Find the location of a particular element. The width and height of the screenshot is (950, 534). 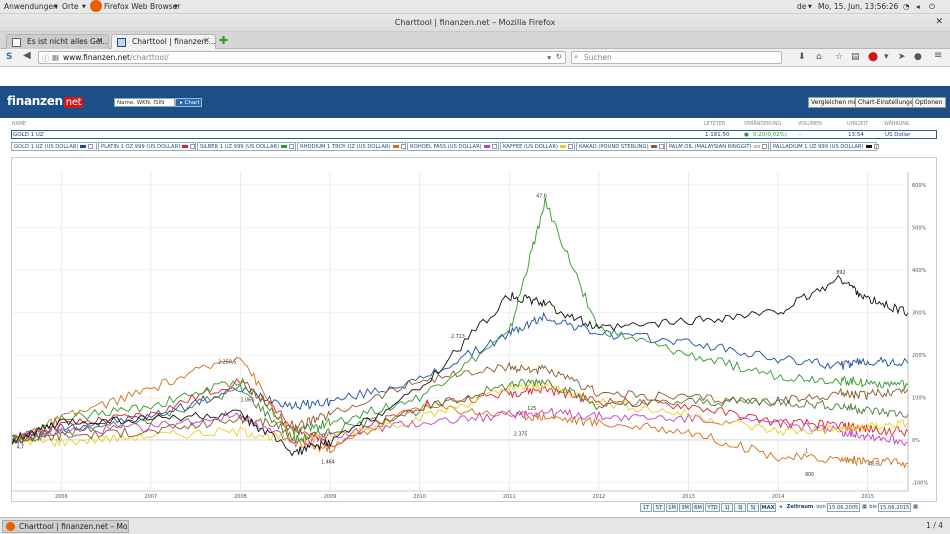

legend-label: PALM OIL (MALAYSIAN RINGGIT) is located at coordinates (710, 147).